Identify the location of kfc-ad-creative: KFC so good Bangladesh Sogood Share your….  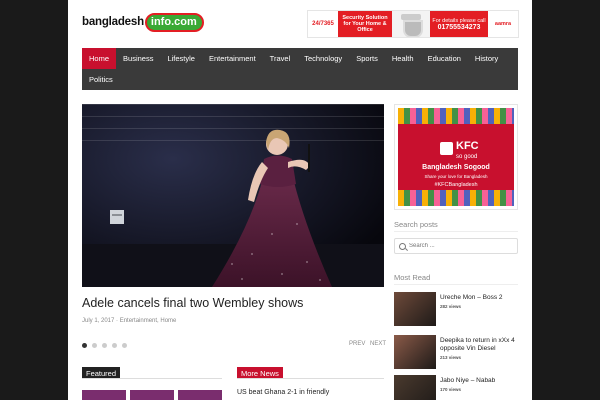
(456, 157).